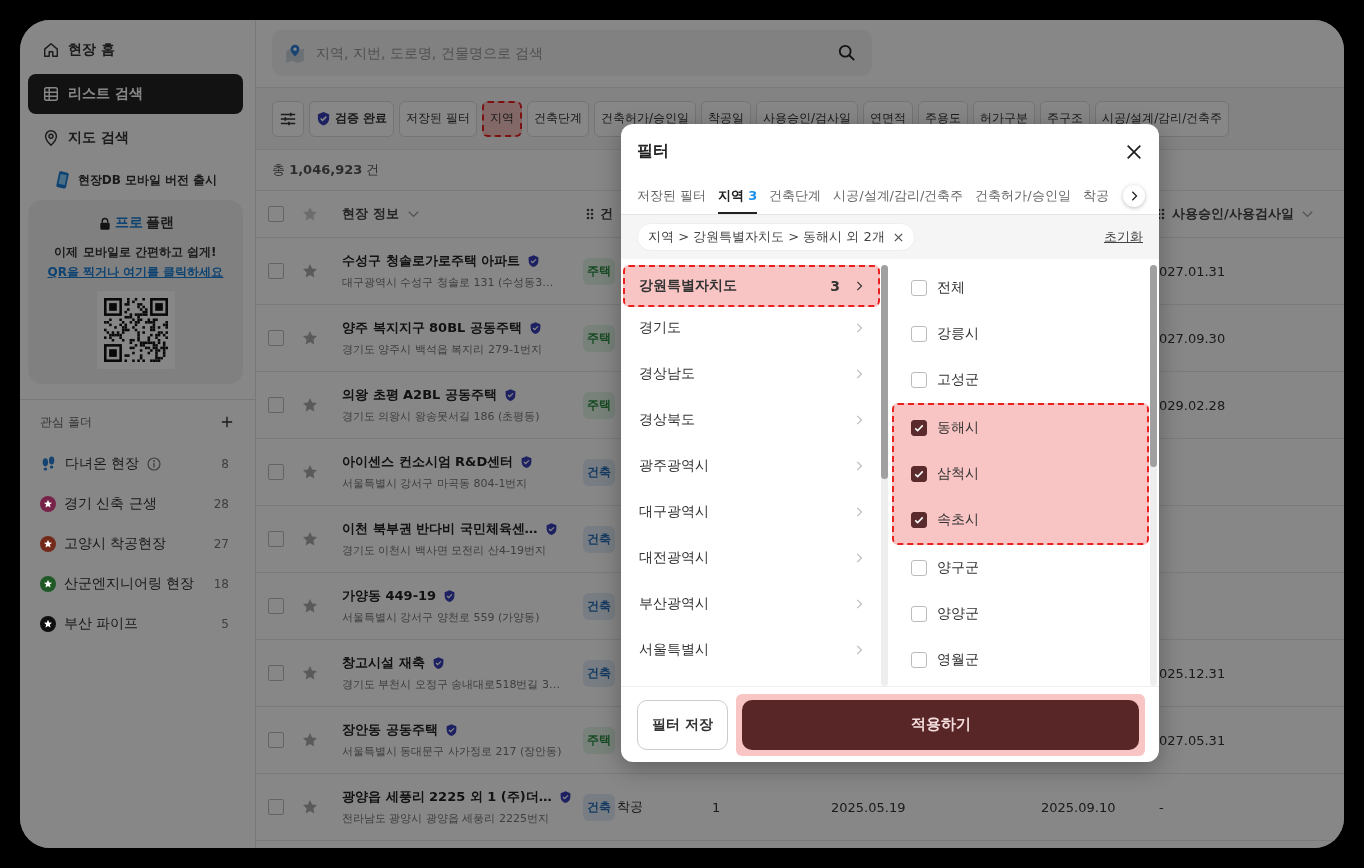  I want to click on notice-link: 현장DB 모바일 버전 출시, so click(147, 180).